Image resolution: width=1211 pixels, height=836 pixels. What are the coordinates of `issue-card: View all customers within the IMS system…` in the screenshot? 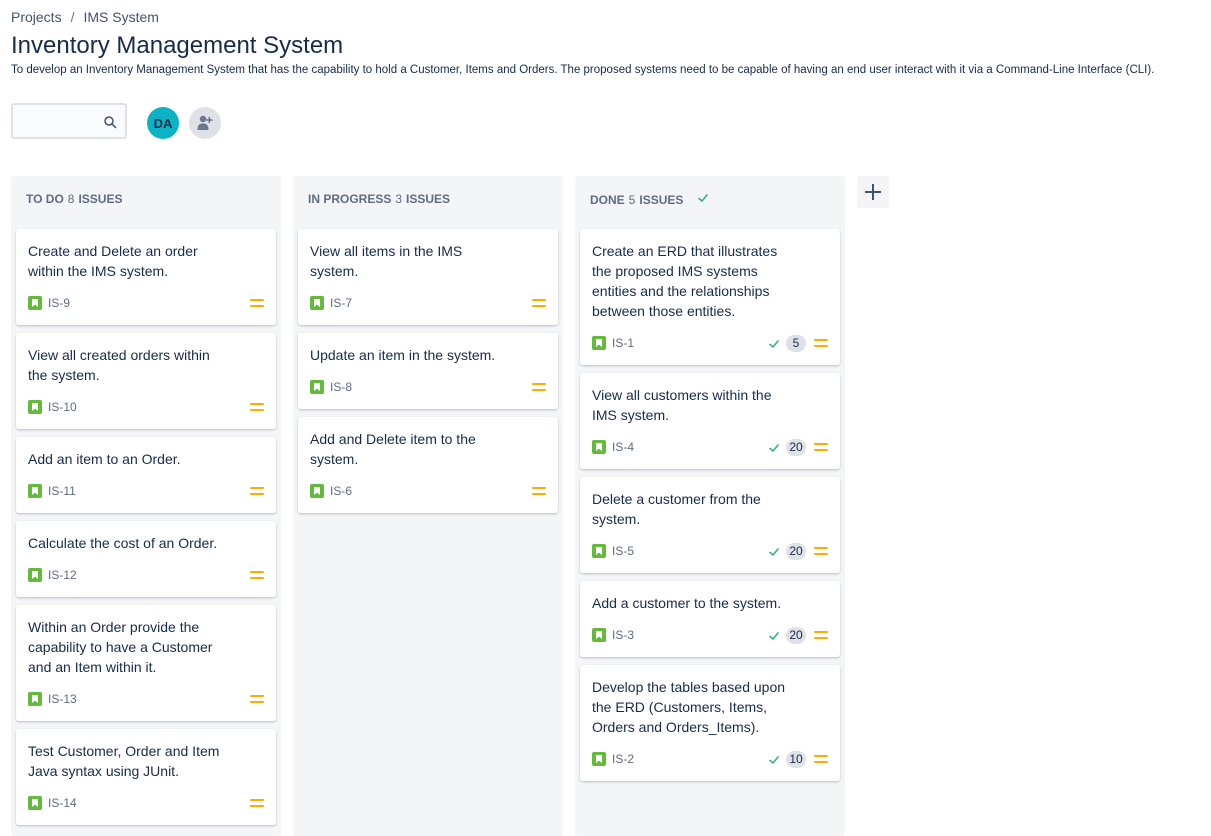 It's located at (710, 421).